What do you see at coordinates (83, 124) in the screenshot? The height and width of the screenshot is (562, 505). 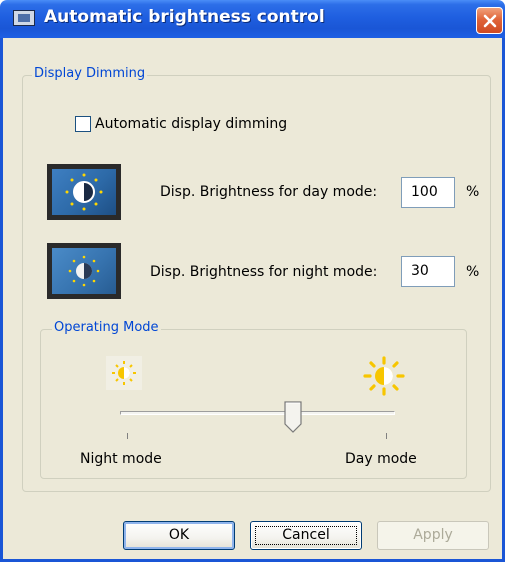 I see `auto-dimming-checkbox` at bounding box center [83, 124].